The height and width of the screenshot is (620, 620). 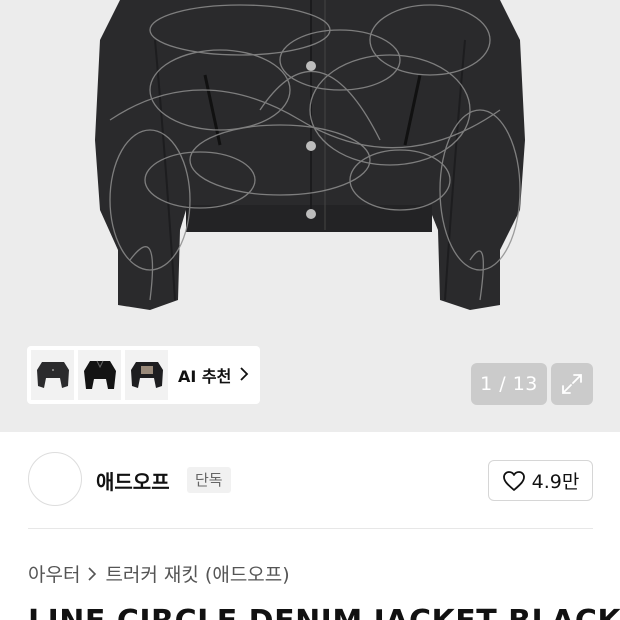 What do you see at coordinates (197, 573) in the screenshot?
I see `breadcrumb-subcategory: 트러커 재킷 (애드오프)` at bounding box center [197, 573].